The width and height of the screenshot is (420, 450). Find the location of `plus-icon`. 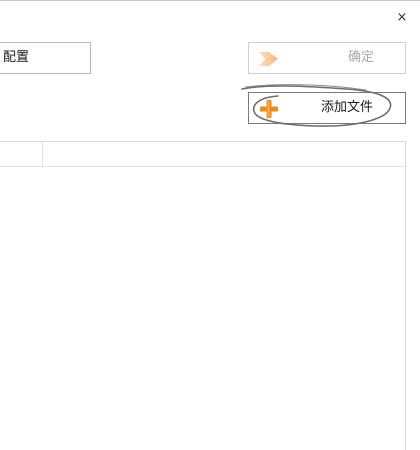

plus-icon is located at coordinates (269, 109).